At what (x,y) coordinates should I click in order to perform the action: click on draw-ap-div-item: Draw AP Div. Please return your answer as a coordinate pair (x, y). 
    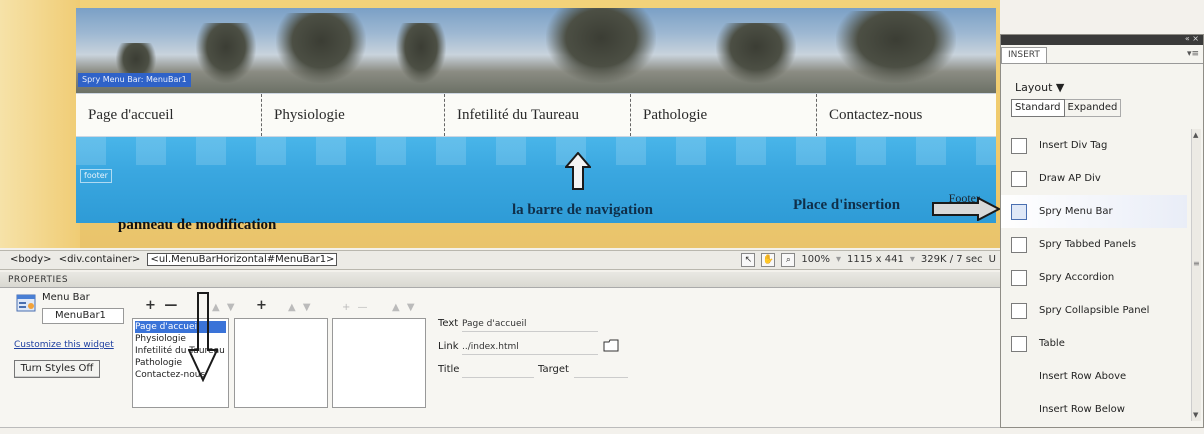
    Looking at the image, I should click on (1094, 178).